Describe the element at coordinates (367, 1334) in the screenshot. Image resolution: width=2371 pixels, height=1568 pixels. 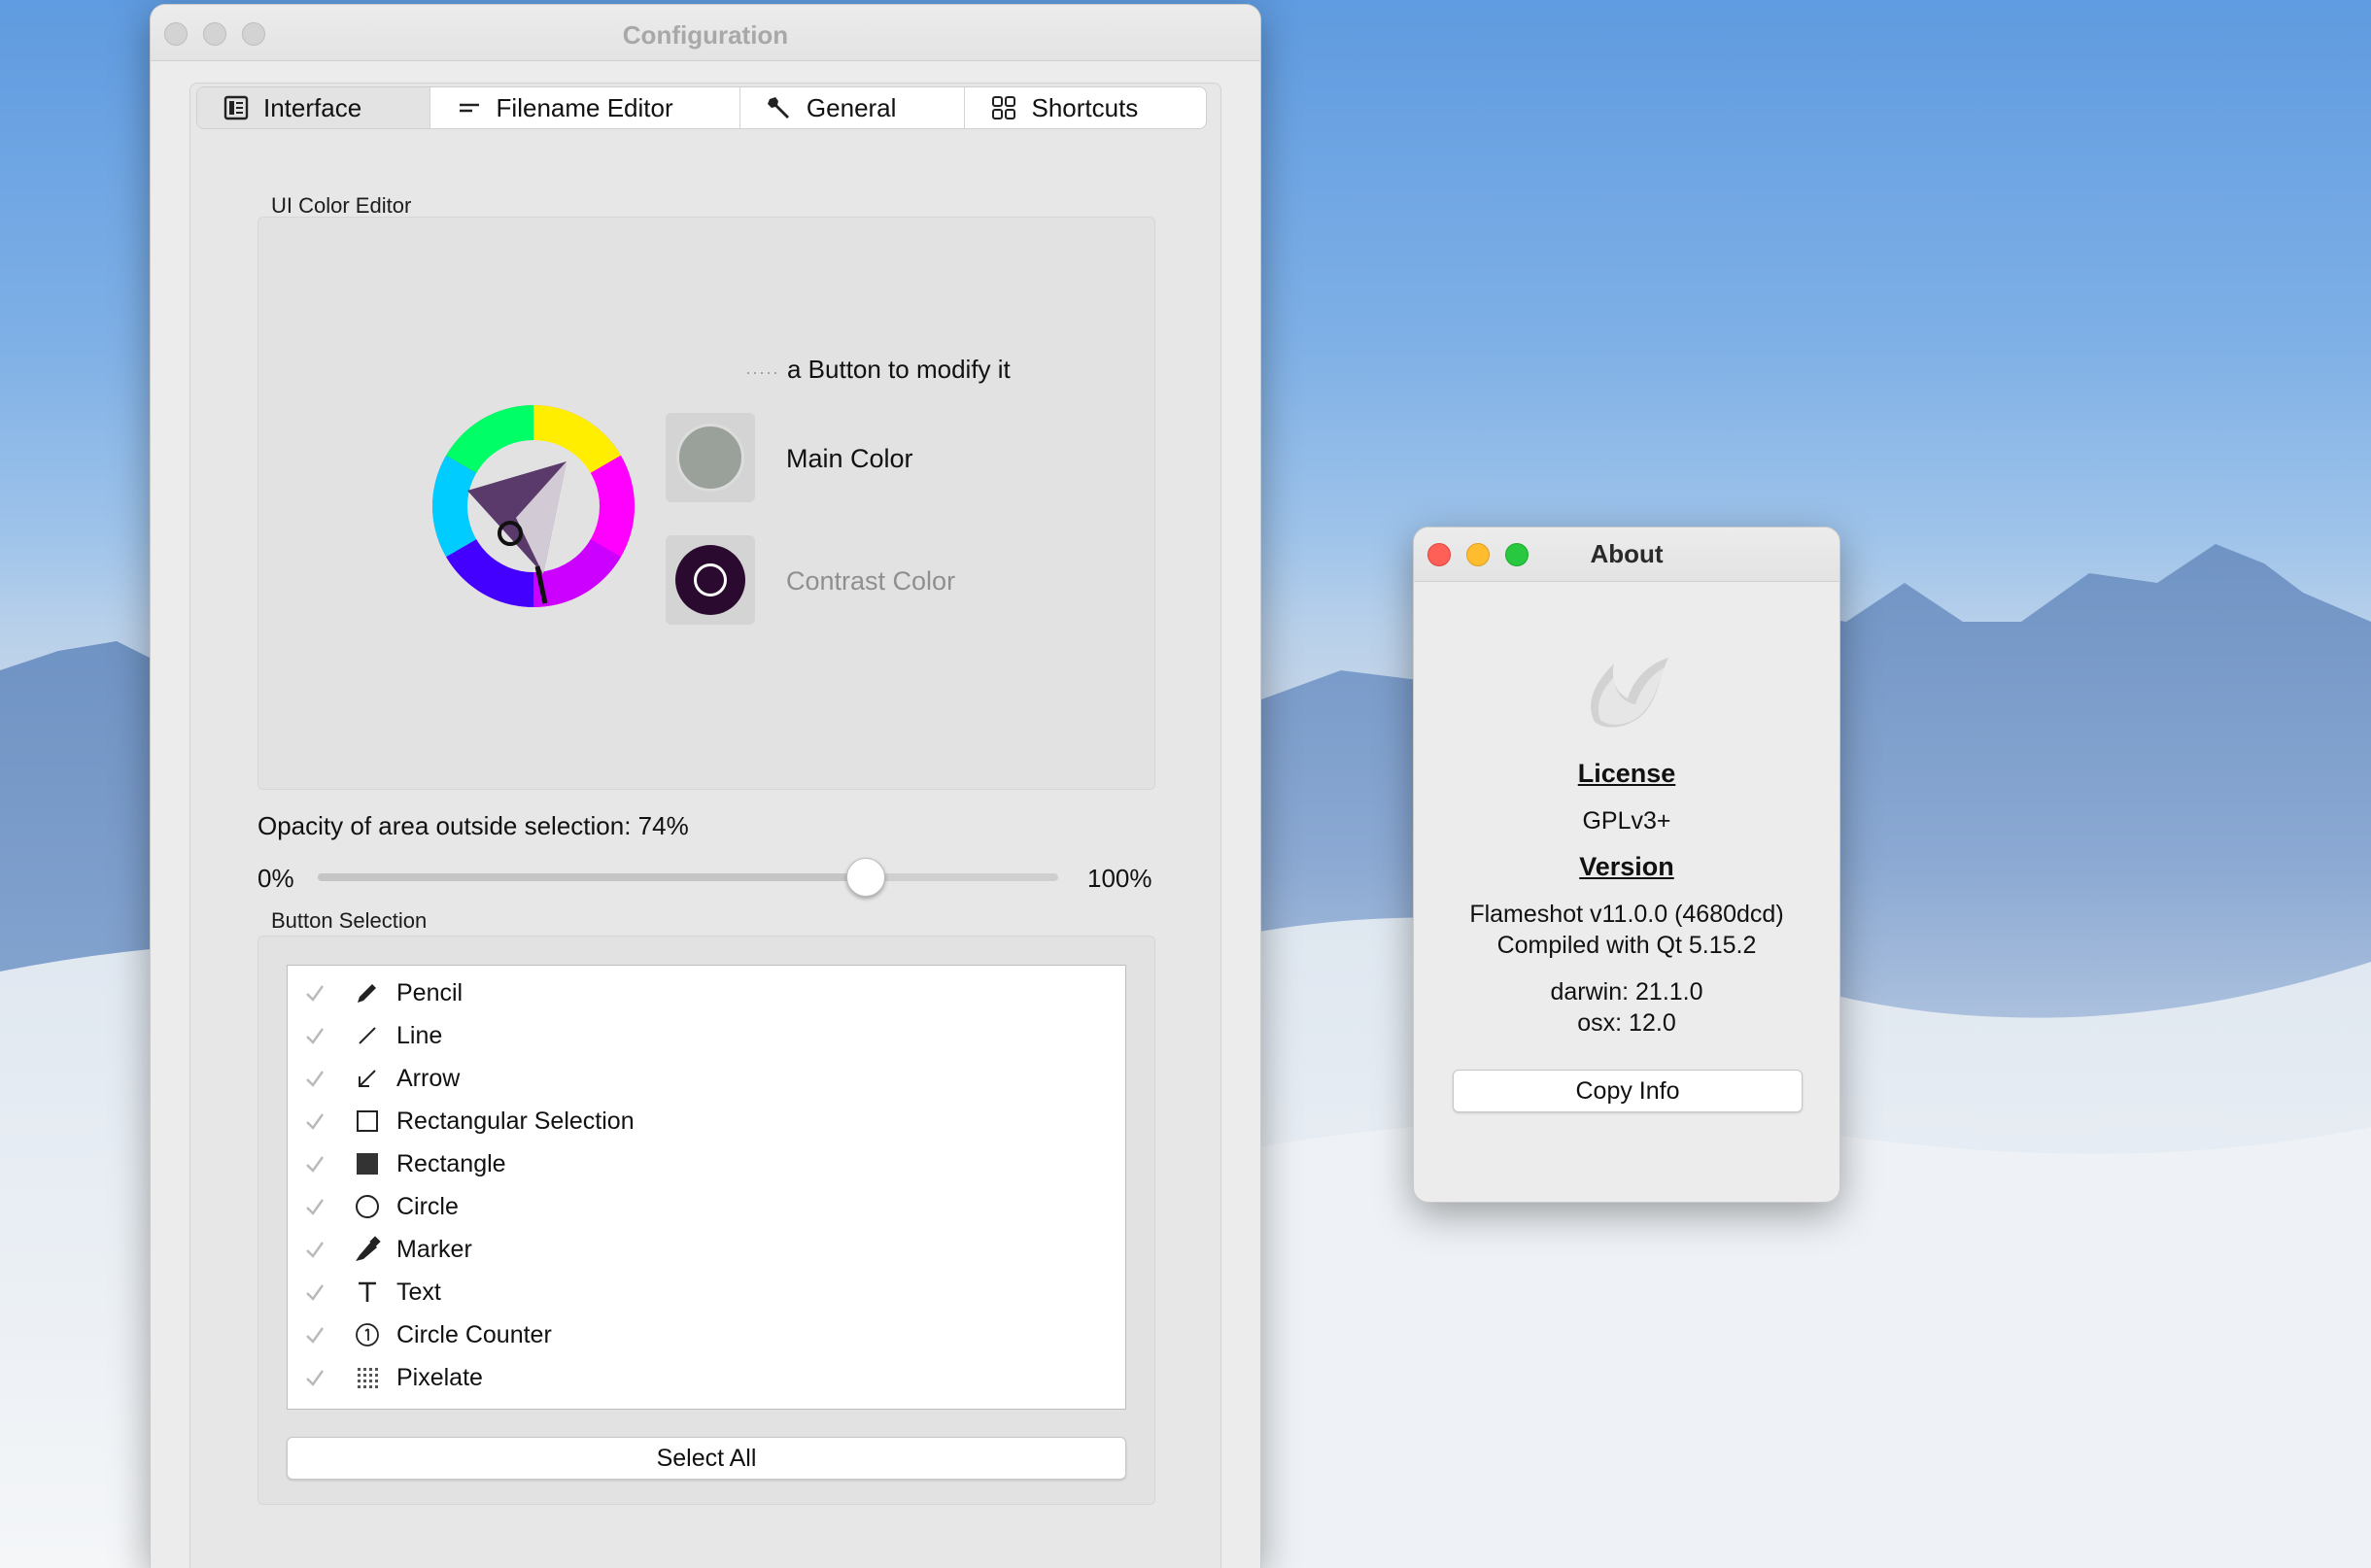
I see `circle-counter-icon` at that location.